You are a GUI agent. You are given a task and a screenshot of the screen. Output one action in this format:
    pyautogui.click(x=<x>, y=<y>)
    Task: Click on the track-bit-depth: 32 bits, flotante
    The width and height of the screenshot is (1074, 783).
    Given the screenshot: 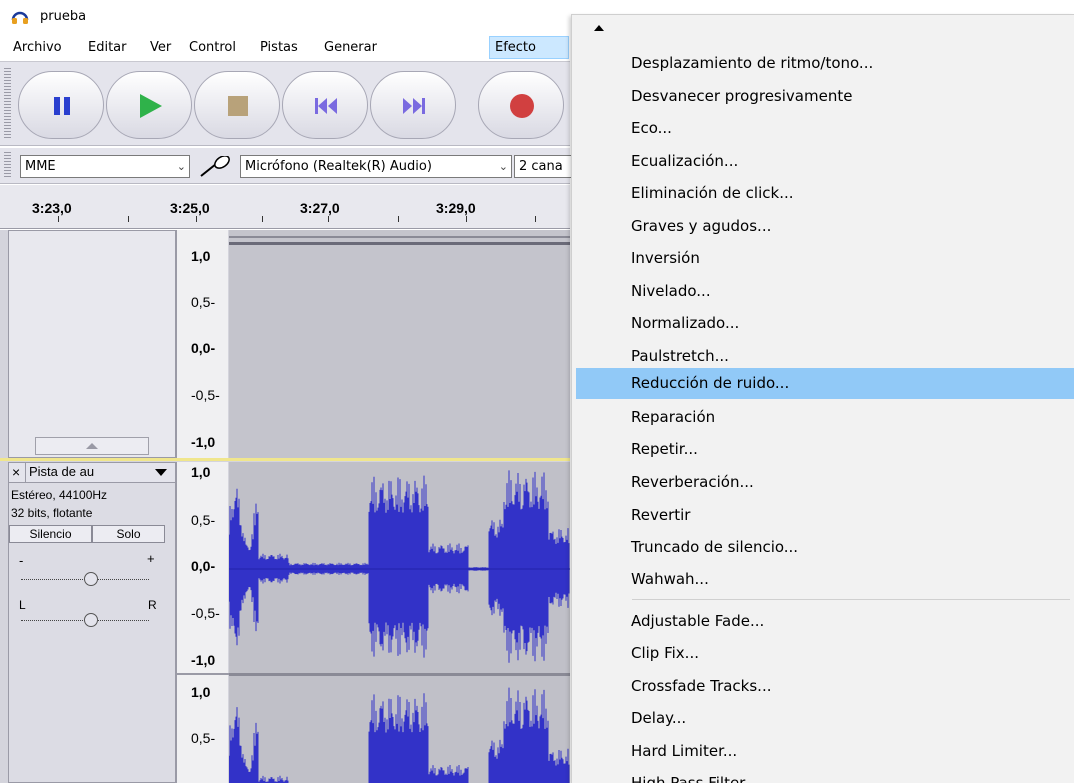 What is the action you would take?
    pyautogui.click(x=52, y=513)
    